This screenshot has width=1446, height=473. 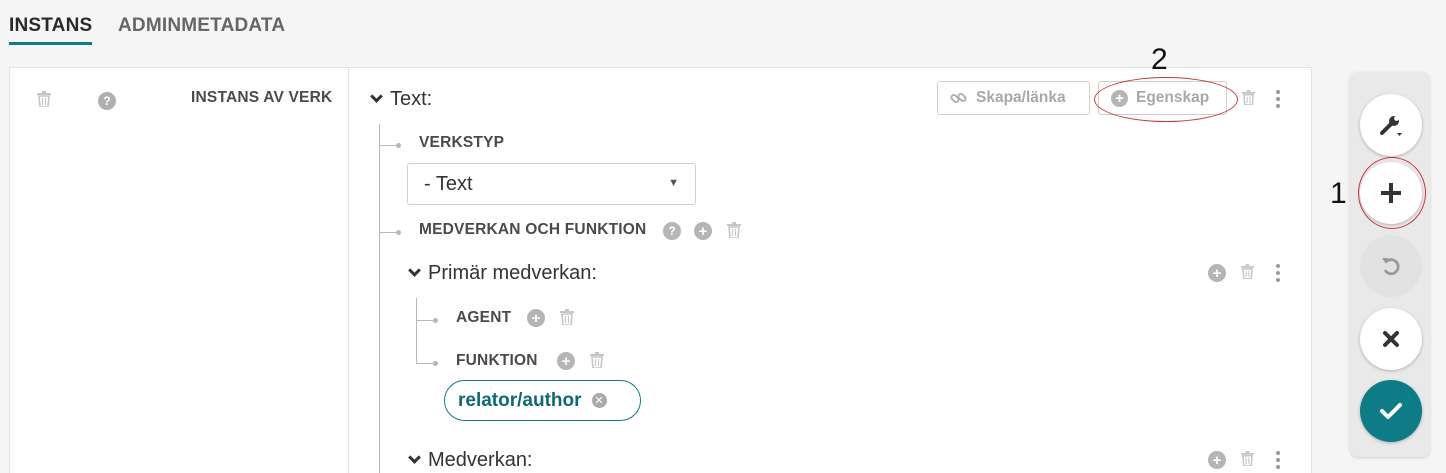 What do you see at coordinates (497, 360) in the screenshot?
I see `funktion-label: FUNKTION` at bounding box center [497, 360].